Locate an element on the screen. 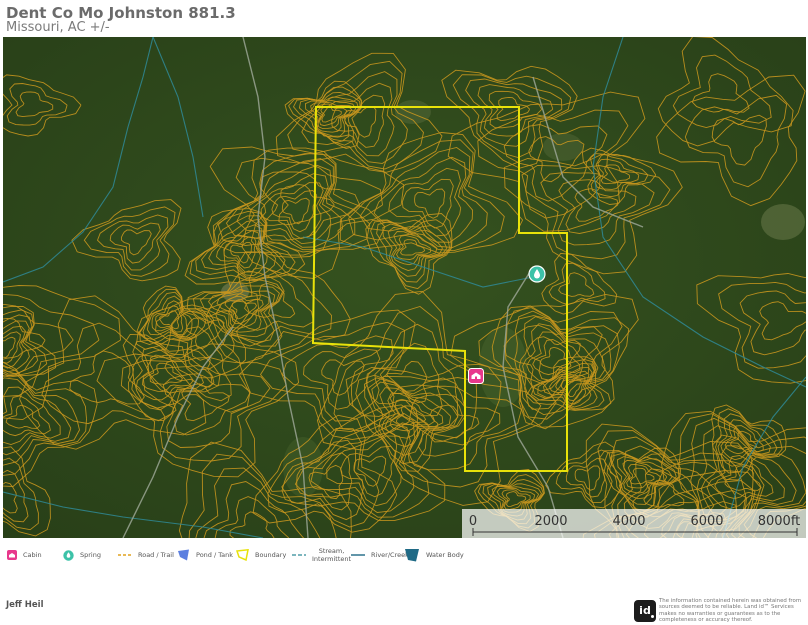 This screenshot has width=808, height=625. legend-label-spring: Spring is located at coordinates (90, 555).